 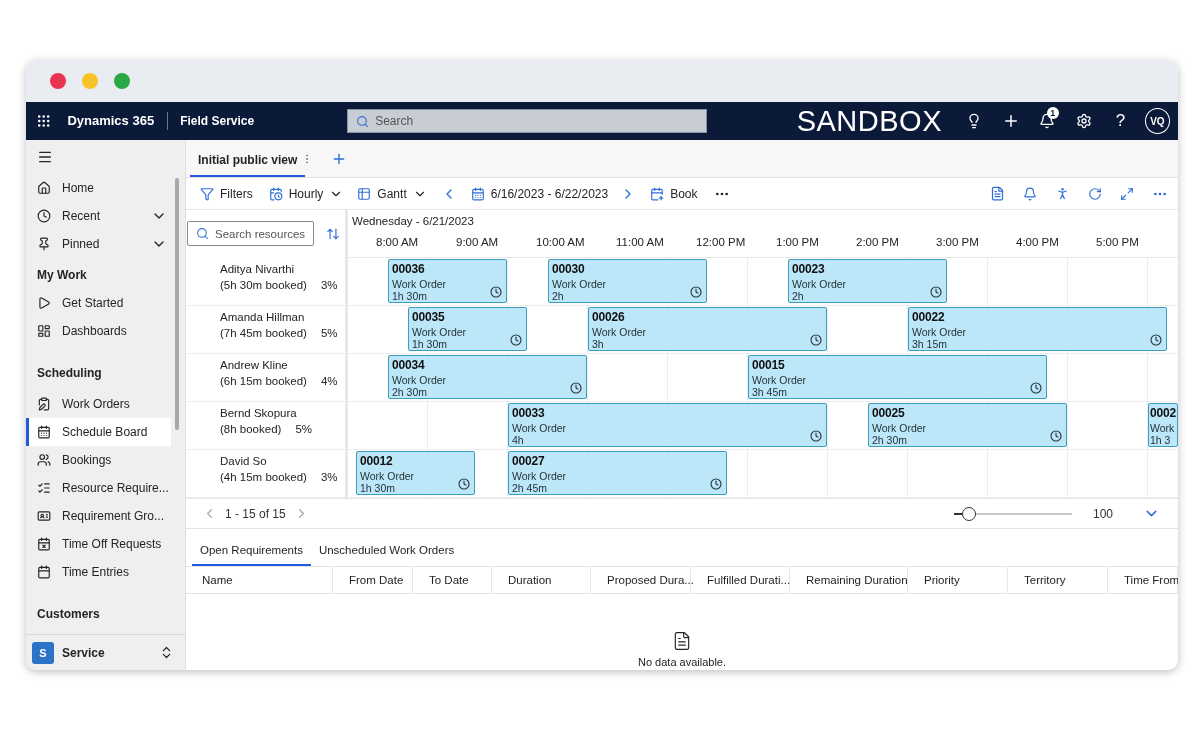 I want to click on sidebar-item: Recent, so click(x=98, y=216).